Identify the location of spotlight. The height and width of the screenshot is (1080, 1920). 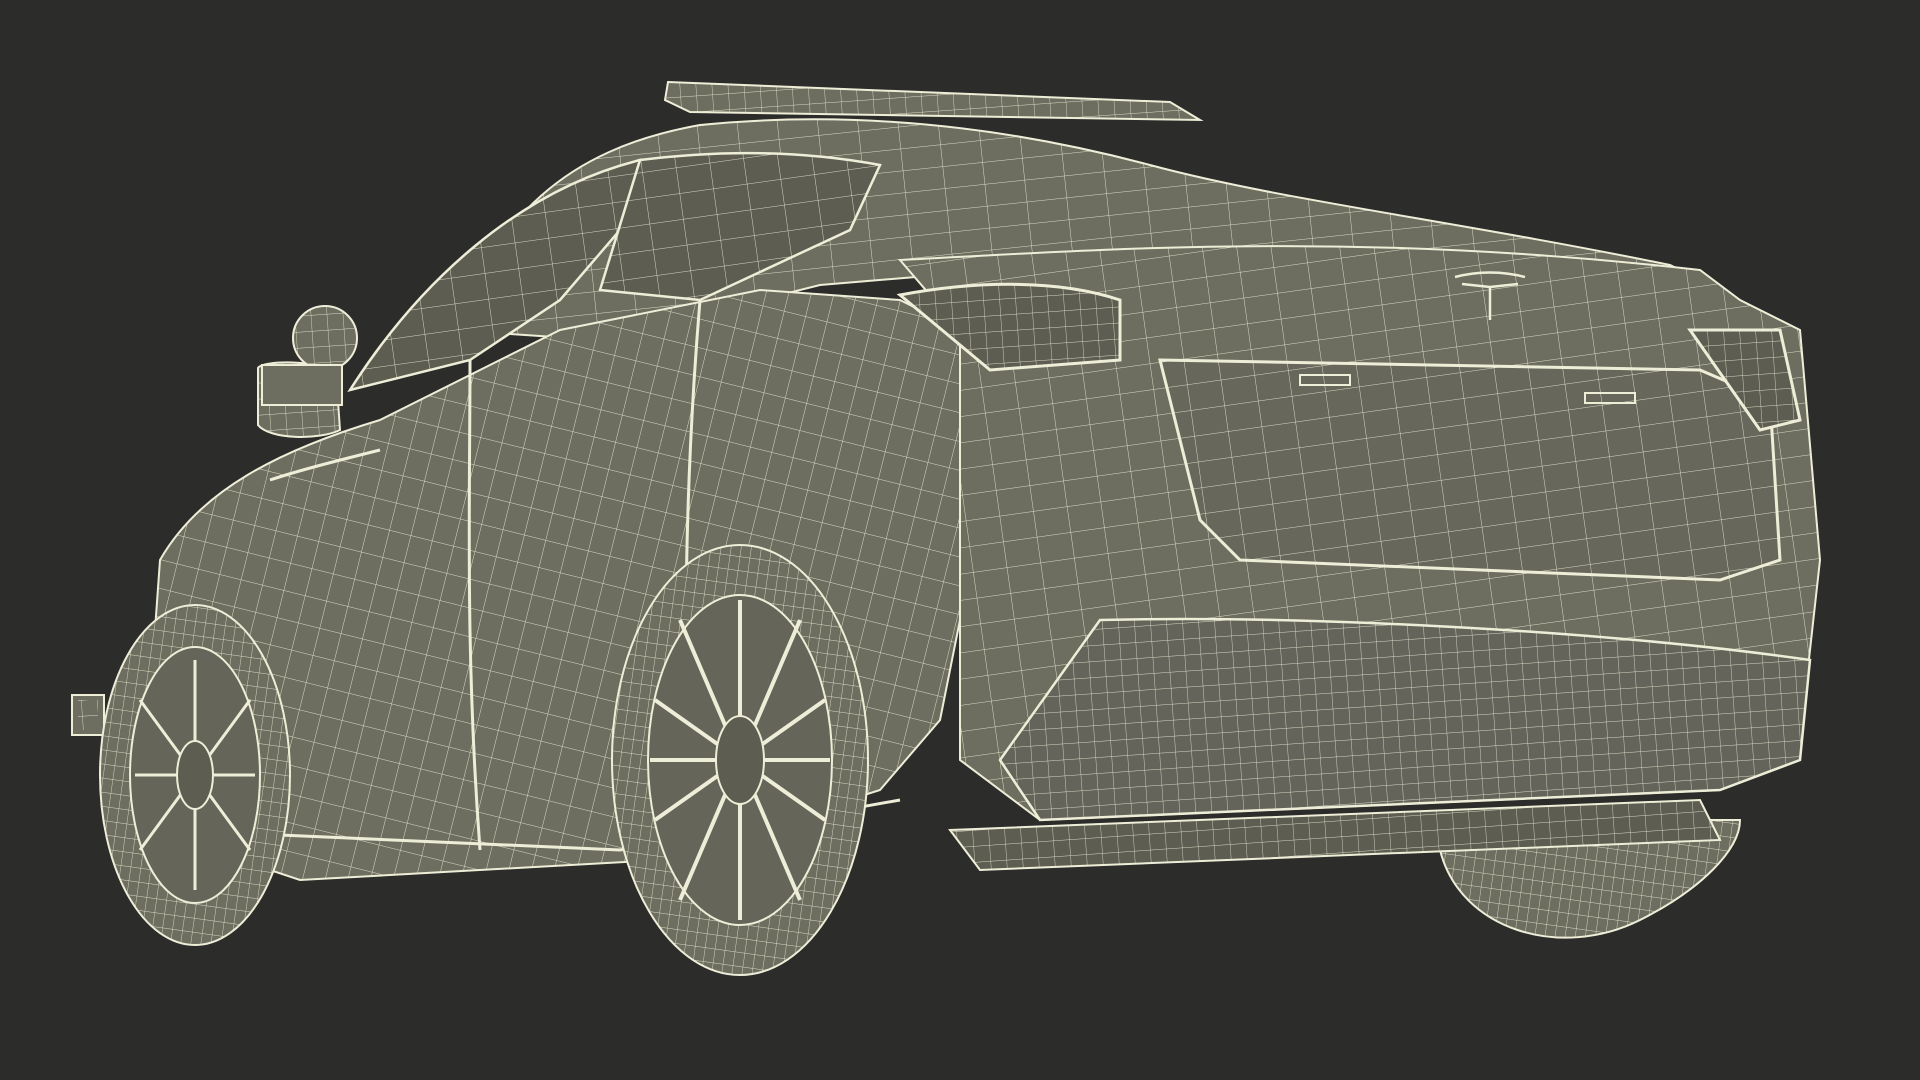
(309, 355).